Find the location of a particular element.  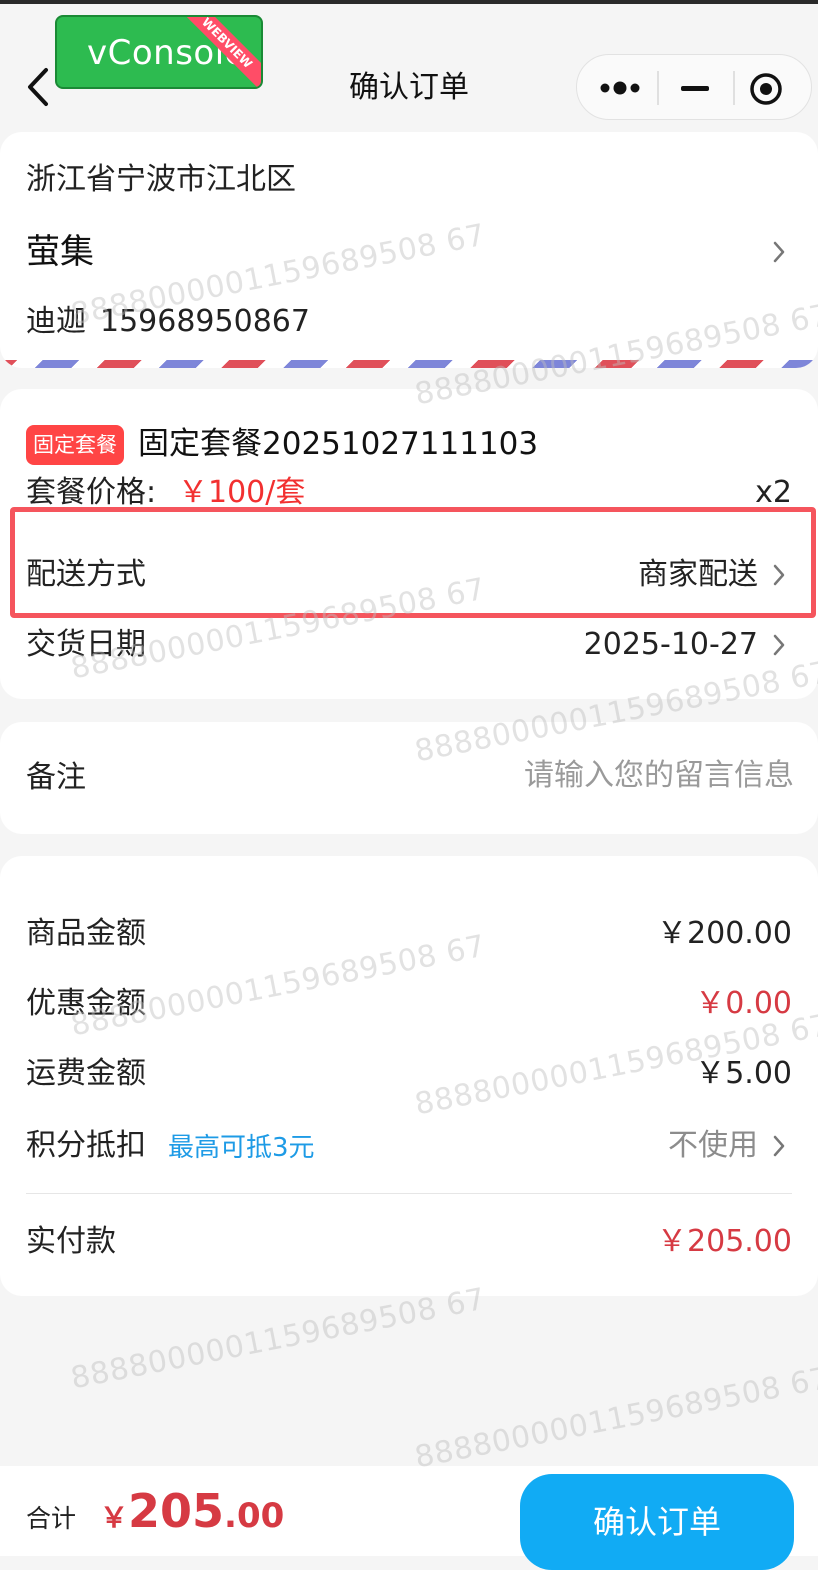

airmail-border is located at coordinates (409, 364).